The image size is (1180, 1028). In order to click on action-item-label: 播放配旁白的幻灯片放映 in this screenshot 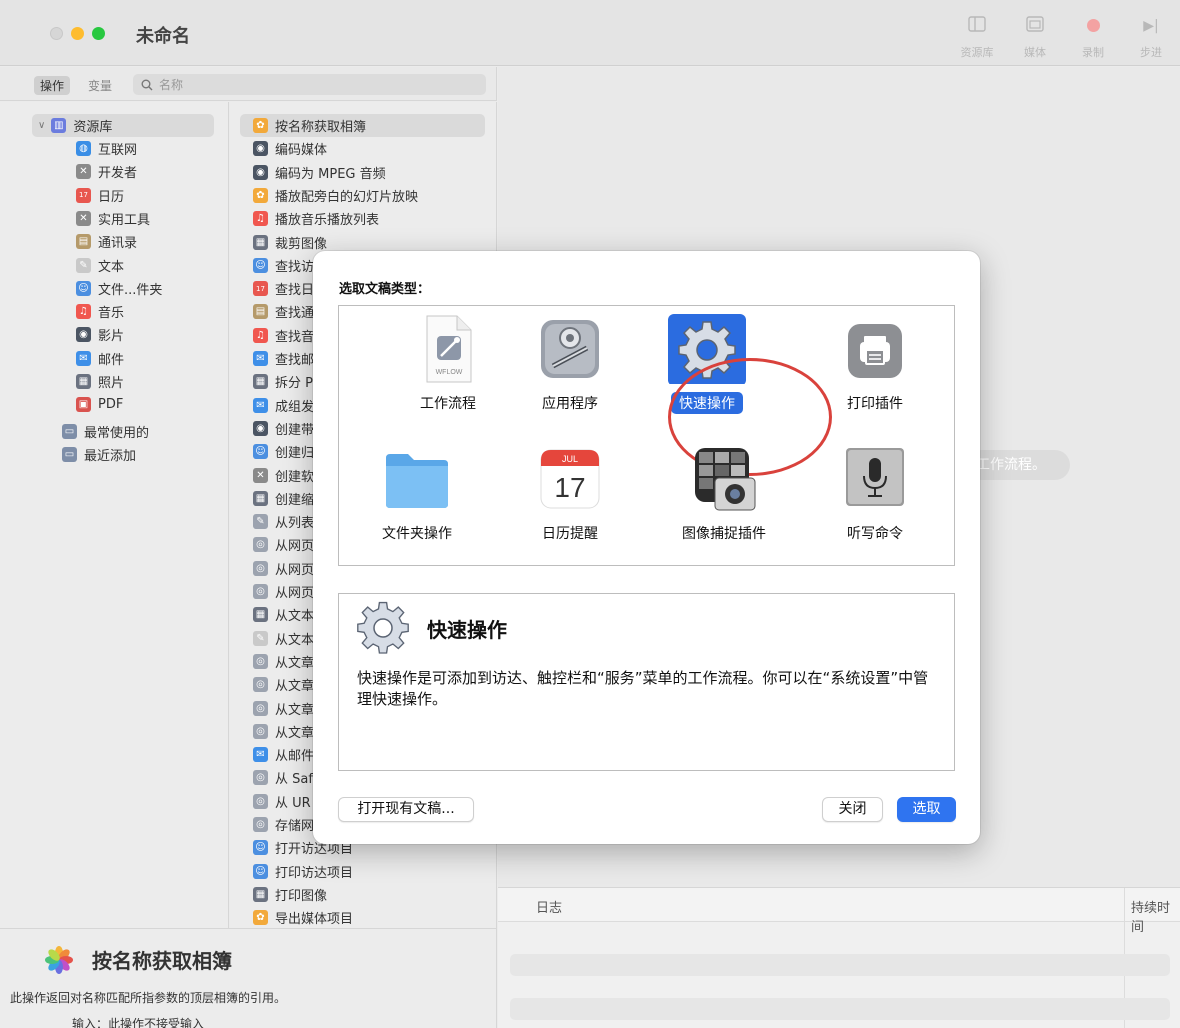, I will do `click(347, 197)`.